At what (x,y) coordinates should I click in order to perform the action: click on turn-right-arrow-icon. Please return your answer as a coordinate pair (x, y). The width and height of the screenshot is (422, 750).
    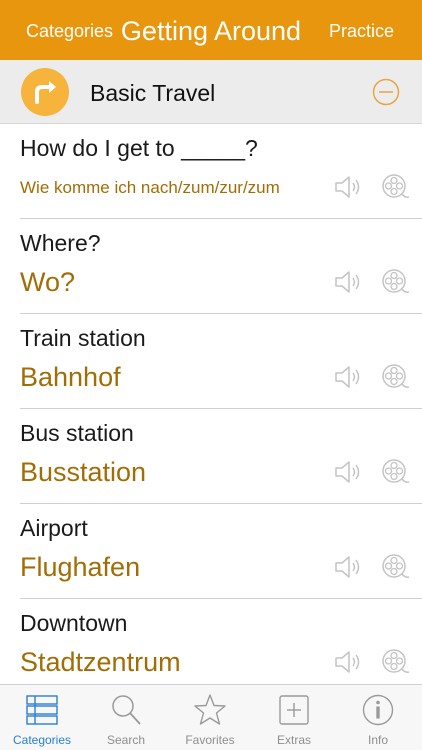
    Looking at the image, I should click on (45, 92).